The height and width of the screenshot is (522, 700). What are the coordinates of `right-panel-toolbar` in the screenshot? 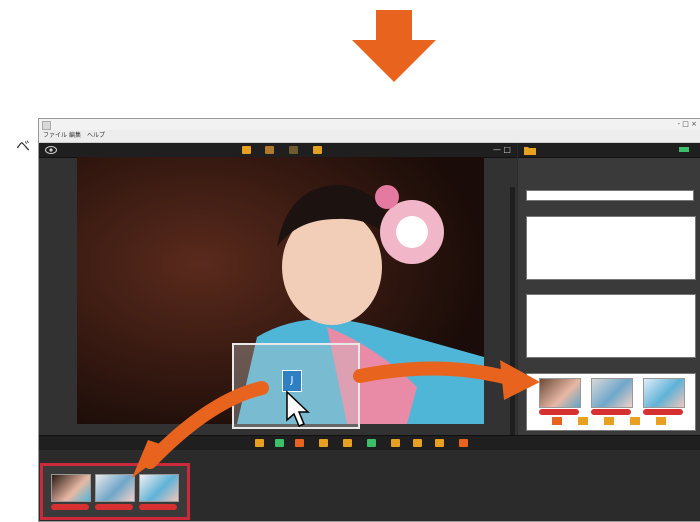 It's located at (609, 421).